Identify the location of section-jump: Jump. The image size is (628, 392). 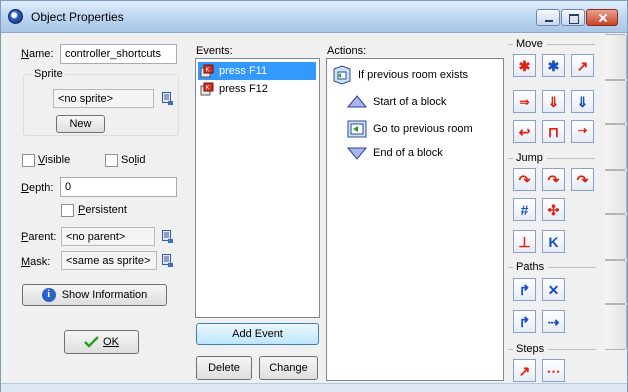
(551, 158).